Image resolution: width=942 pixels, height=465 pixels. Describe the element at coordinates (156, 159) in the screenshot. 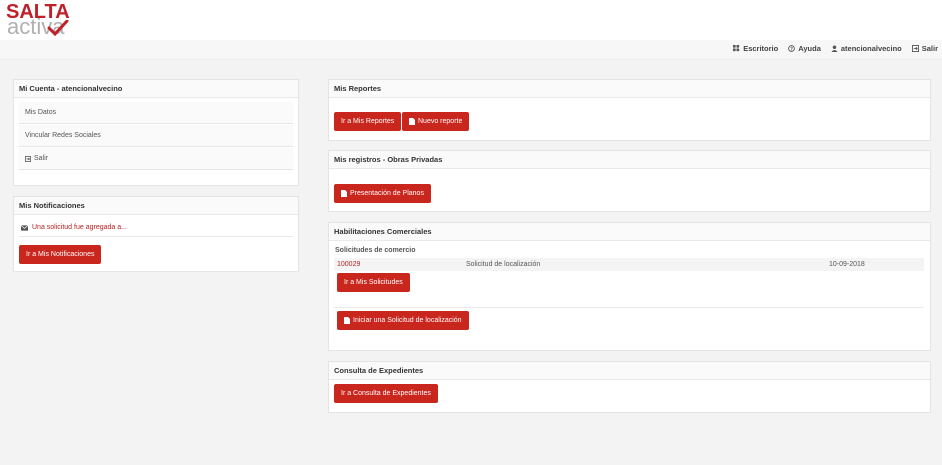

I see `menu-item-salir: Salir` at that location.